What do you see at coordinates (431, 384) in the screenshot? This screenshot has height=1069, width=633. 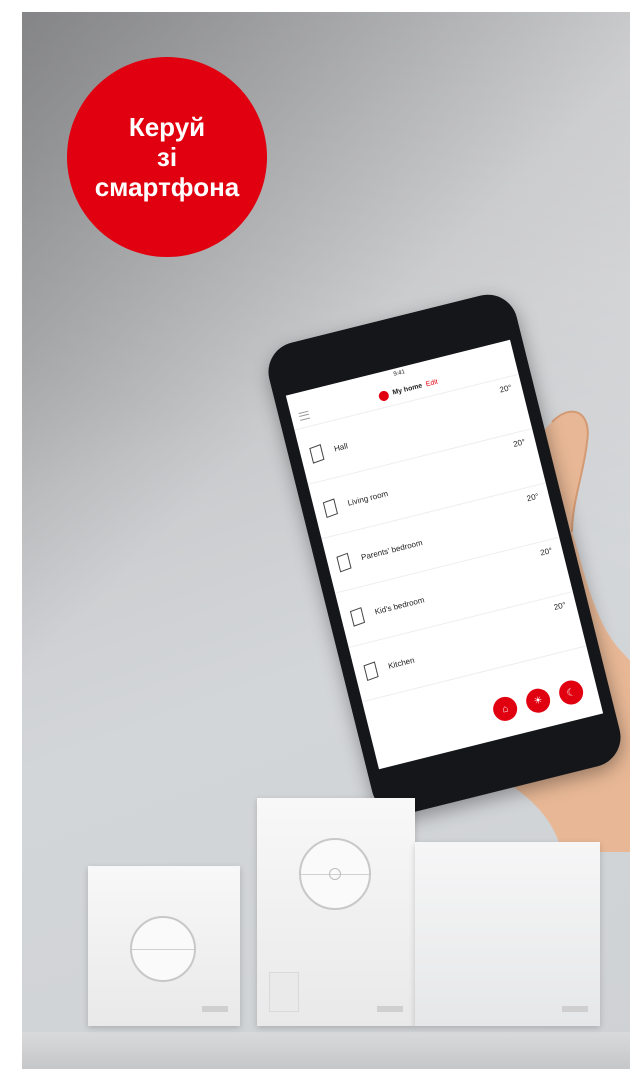 I see `edit-link: Edit` at bounding box center [431, 384].